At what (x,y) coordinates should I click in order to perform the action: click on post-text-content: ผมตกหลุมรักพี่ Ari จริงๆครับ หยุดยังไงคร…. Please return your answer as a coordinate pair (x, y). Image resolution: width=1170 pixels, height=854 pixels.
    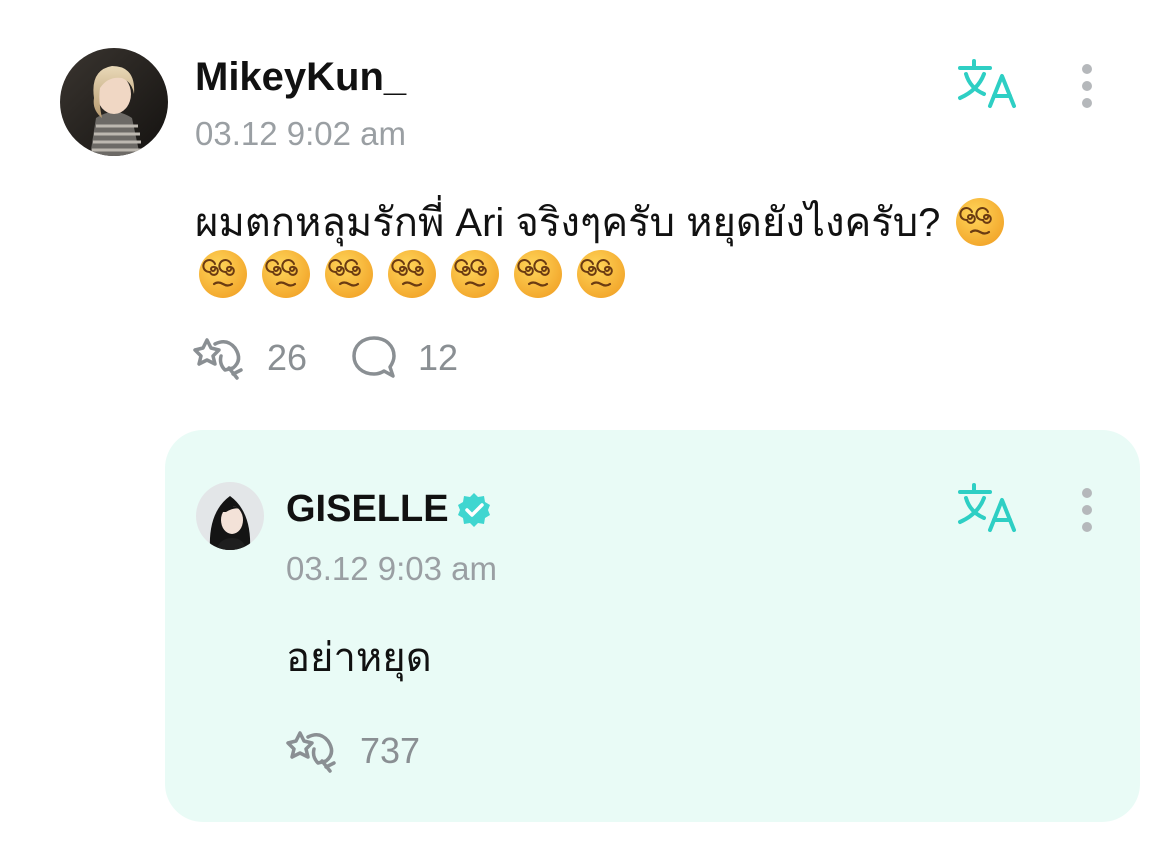
    Looking at the image, I should click on (568, 223).